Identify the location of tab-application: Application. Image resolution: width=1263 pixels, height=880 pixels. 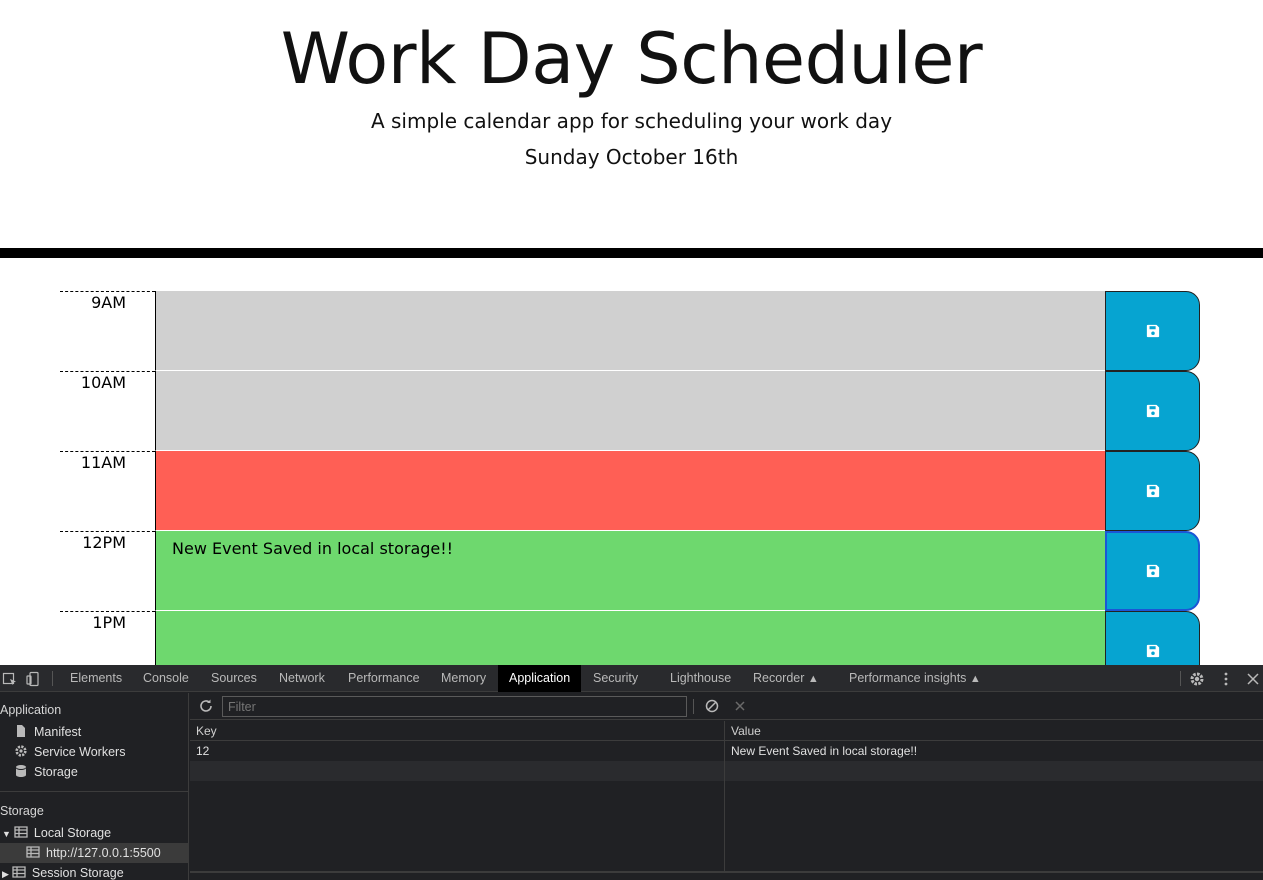
(540, 678).